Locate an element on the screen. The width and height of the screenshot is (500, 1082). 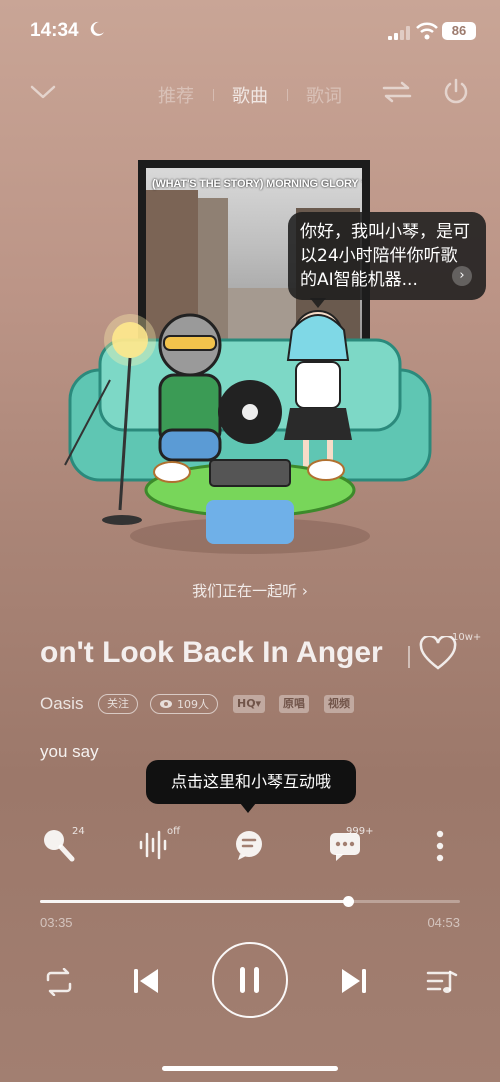
pause-icon is located at coordinates (249, 980).